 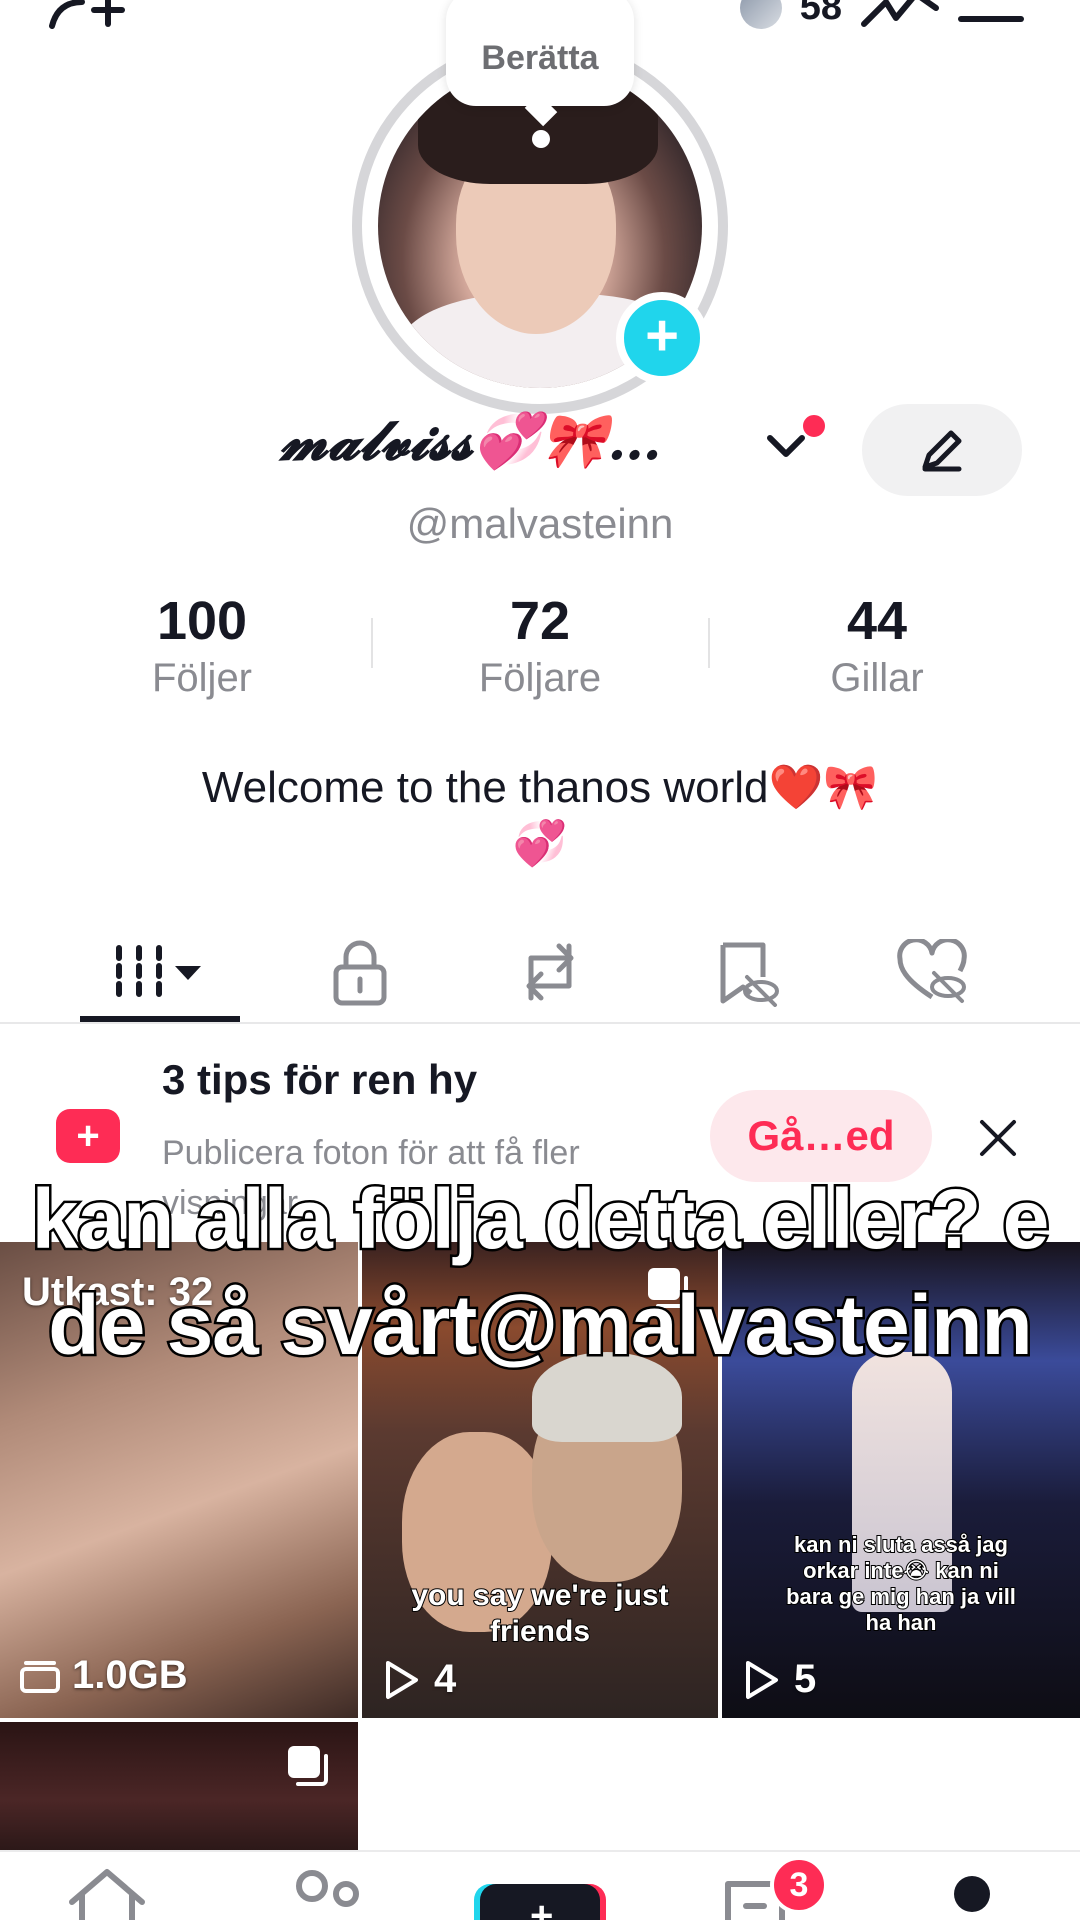 I want to click on create-button: +, so click(x=540, y=1902).